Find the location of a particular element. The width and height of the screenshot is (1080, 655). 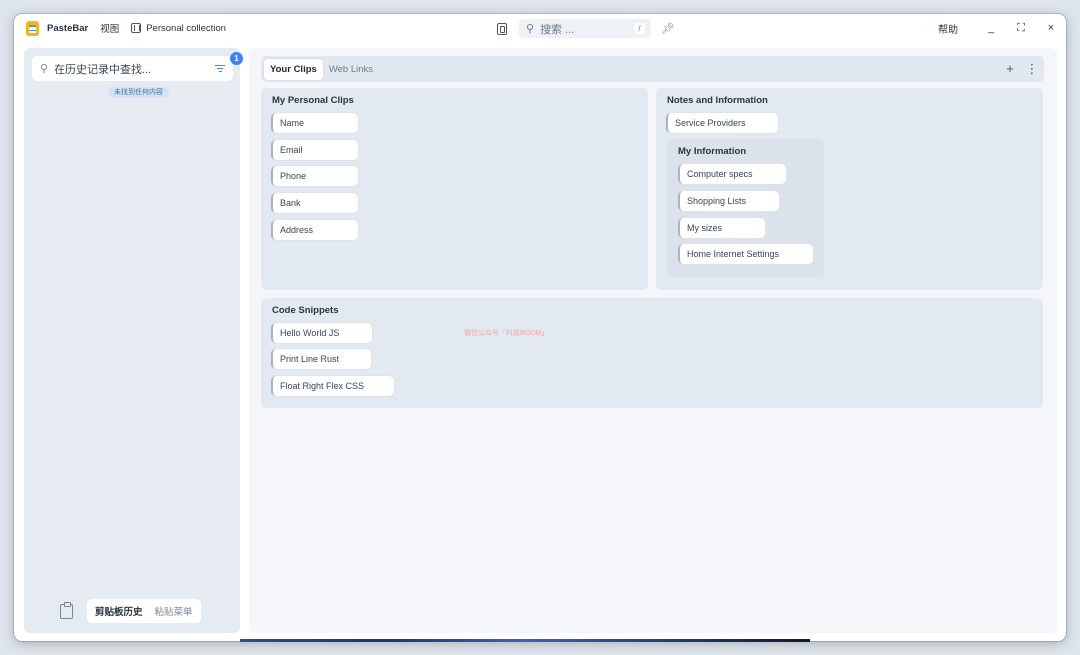

sub-board-title: My Information is located at coordinates (712, 151).